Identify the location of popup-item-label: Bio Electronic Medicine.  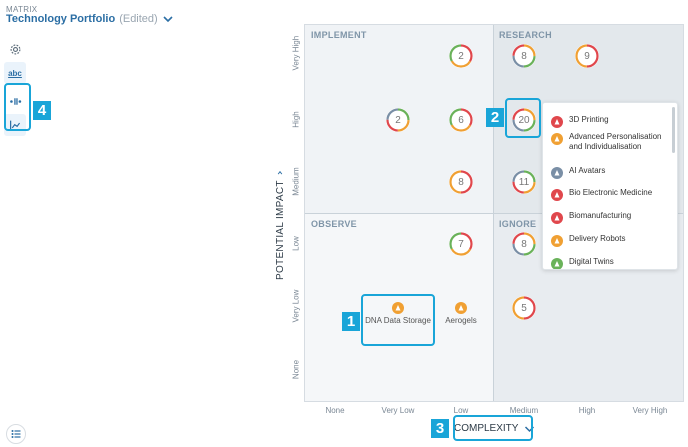
(611, 192).